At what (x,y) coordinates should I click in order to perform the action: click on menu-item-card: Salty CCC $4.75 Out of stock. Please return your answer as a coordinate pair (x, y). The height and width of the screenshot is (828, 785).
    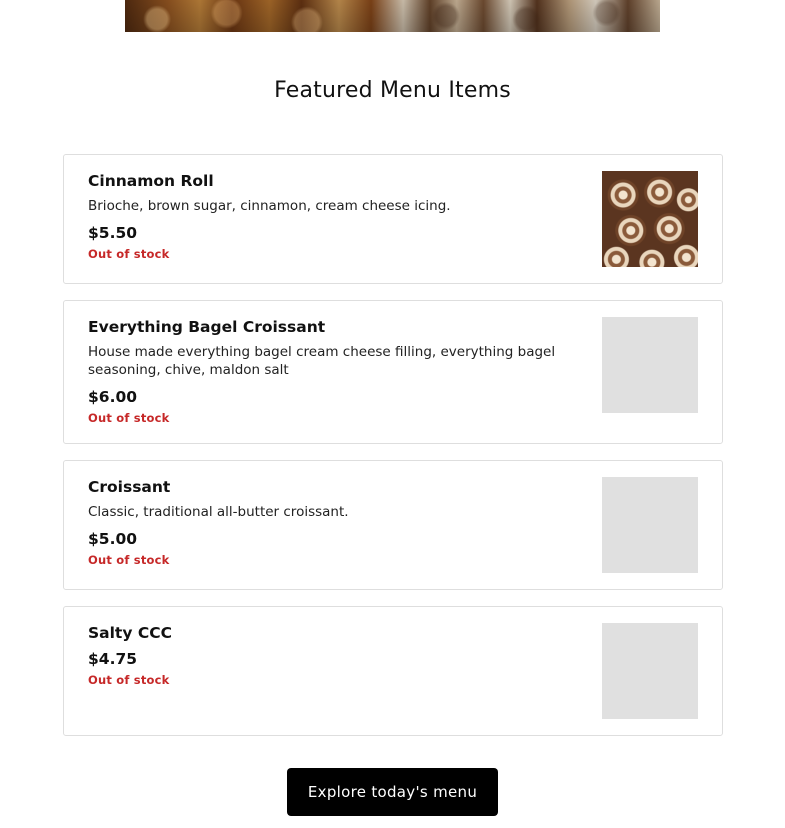
    Looking at the image, I should click on (393, 671).